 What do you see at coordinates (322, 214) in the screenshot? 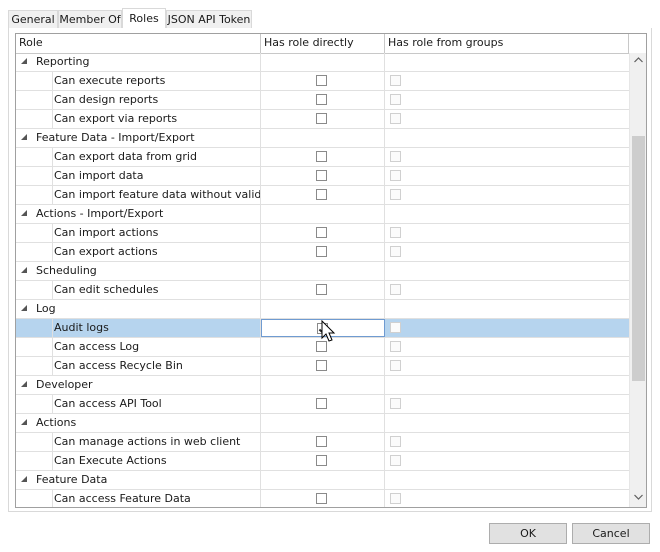
I see `category-row: Actions - Import/Export` at bounding box center [322, 214].